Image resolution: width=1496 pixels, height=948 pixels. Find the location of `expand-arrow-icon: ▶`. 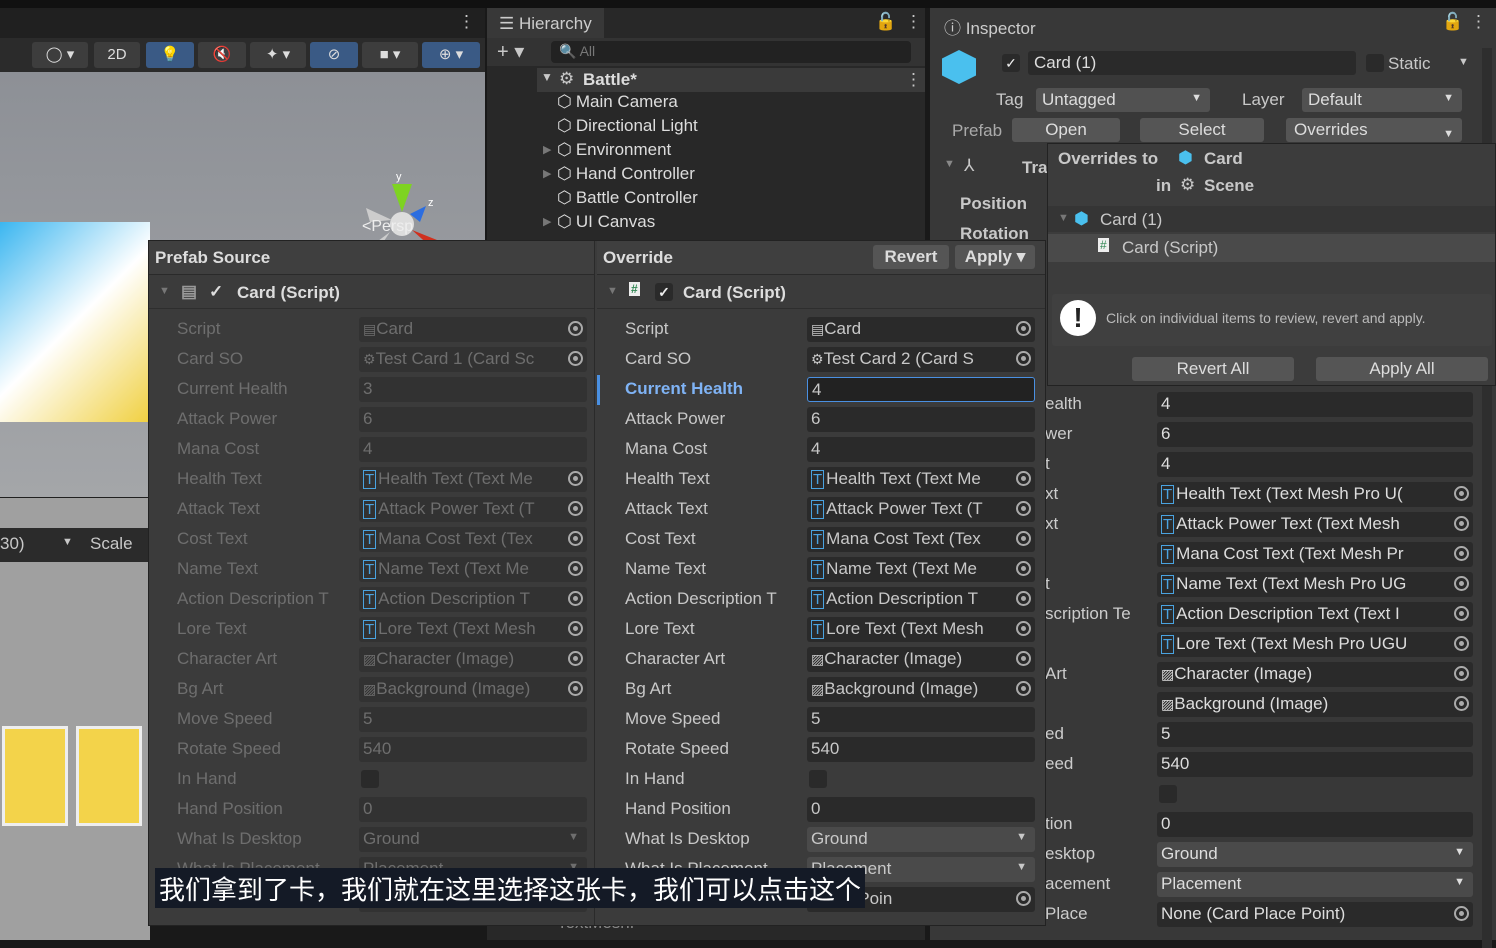

expand-arrow-icon: ▶ is located at coordinates (547, 149).